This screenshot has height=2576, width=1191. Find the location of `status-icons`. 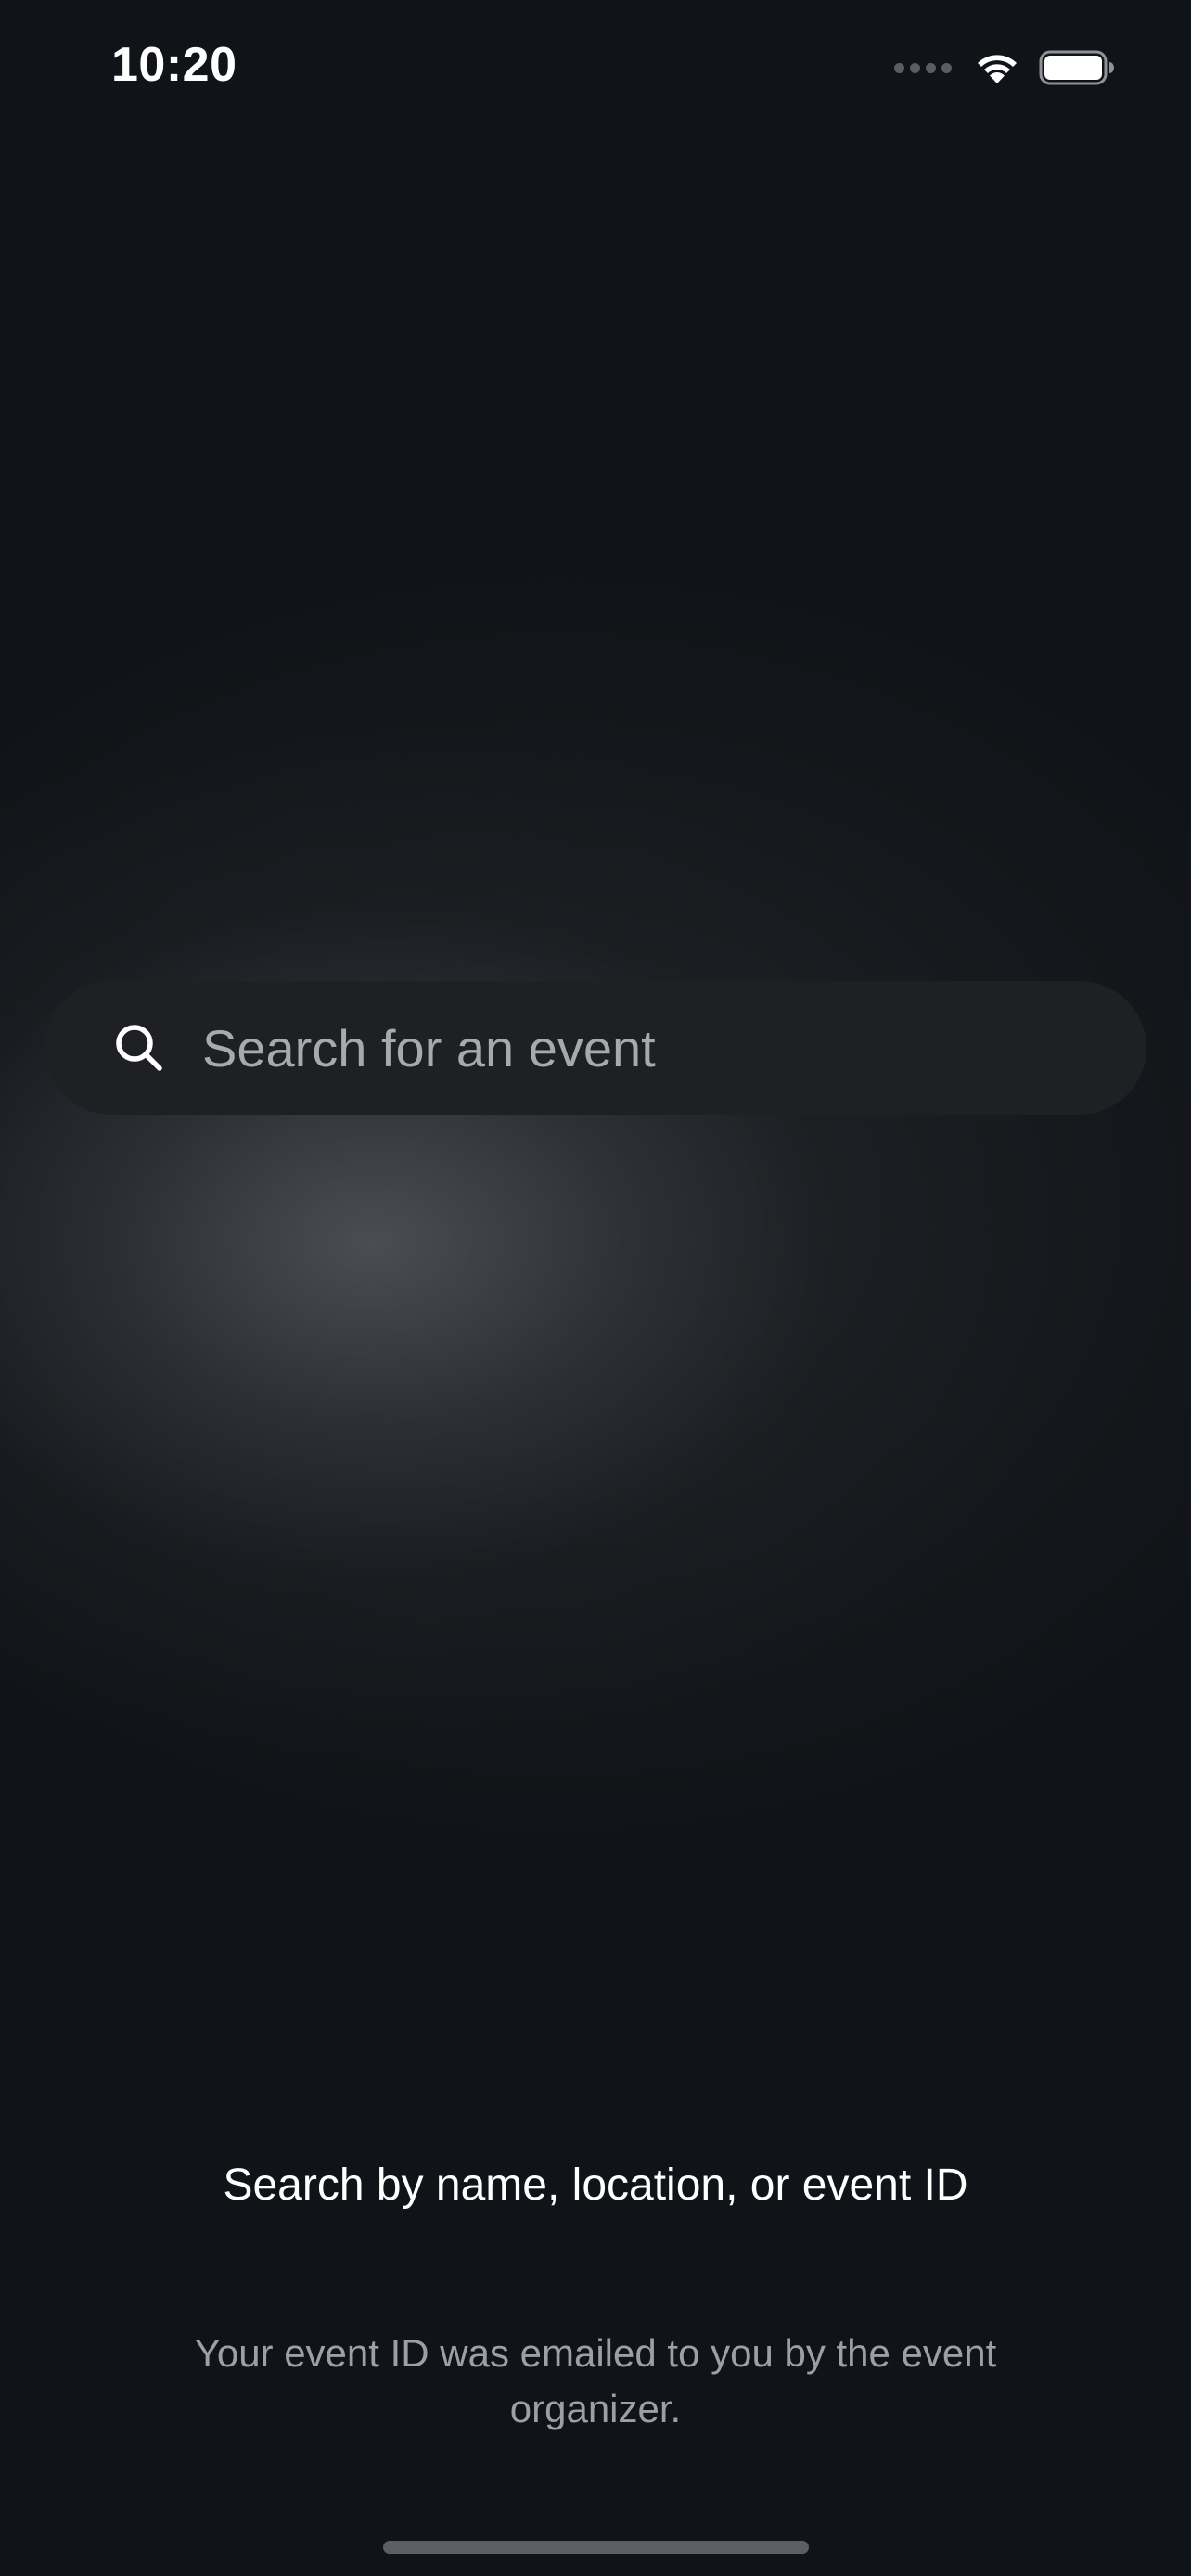

status-icons is located at coordinates (1004, 68).